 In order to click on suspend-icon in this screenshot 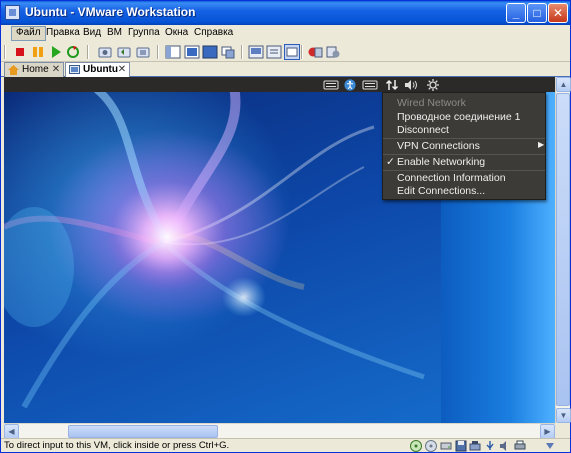, I will do `click(38, 52)`.